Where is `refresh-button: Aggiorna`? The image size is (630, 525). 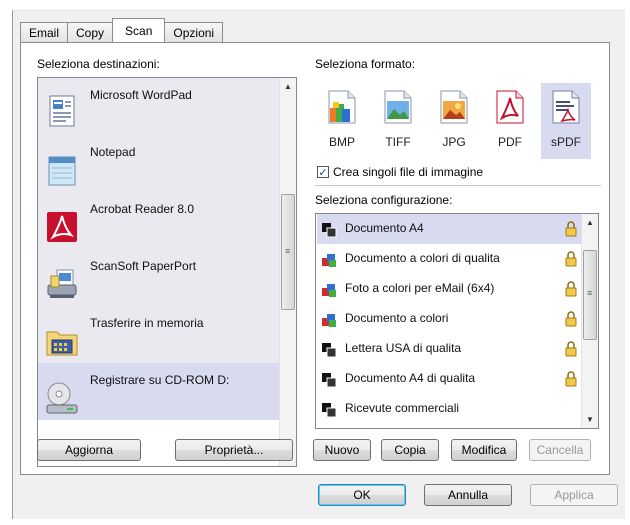 refresh-button: Aggiorna is located at coordinates (89, 450).